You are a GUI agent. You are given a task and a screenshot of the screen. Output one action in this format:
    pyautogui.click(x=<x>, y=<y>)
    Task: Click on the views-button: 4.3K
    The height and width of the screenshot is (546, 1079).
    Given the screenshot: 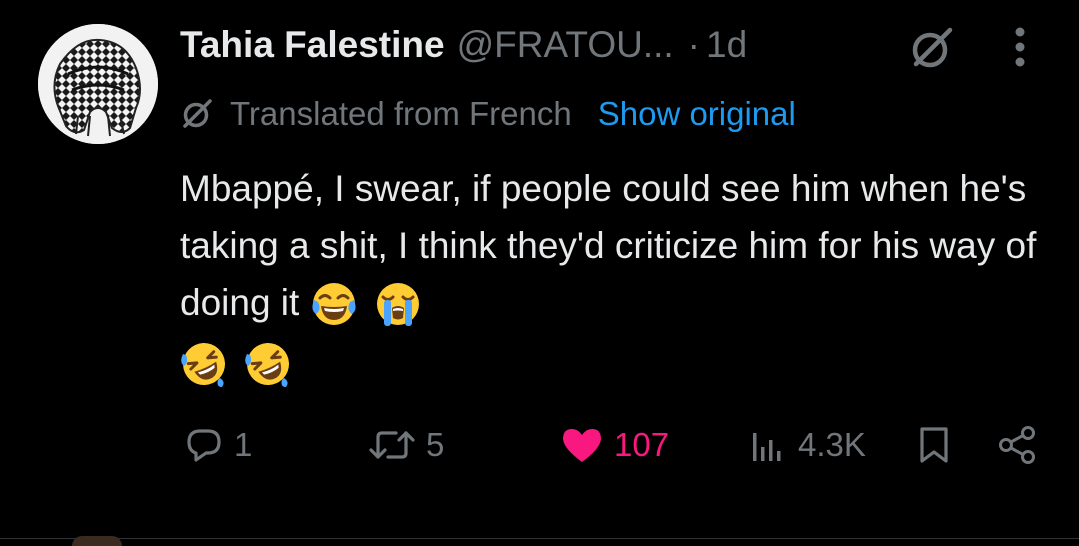 What is the action you would take?
    pyautogui.click(x=807, y=445)
    